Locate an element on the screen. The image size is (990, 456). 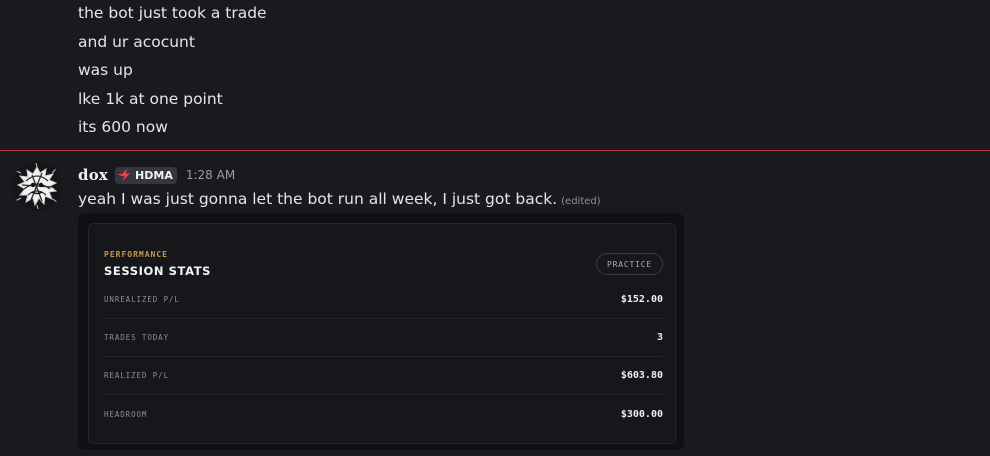
message-line: was up is located at coordinates (105, 70).